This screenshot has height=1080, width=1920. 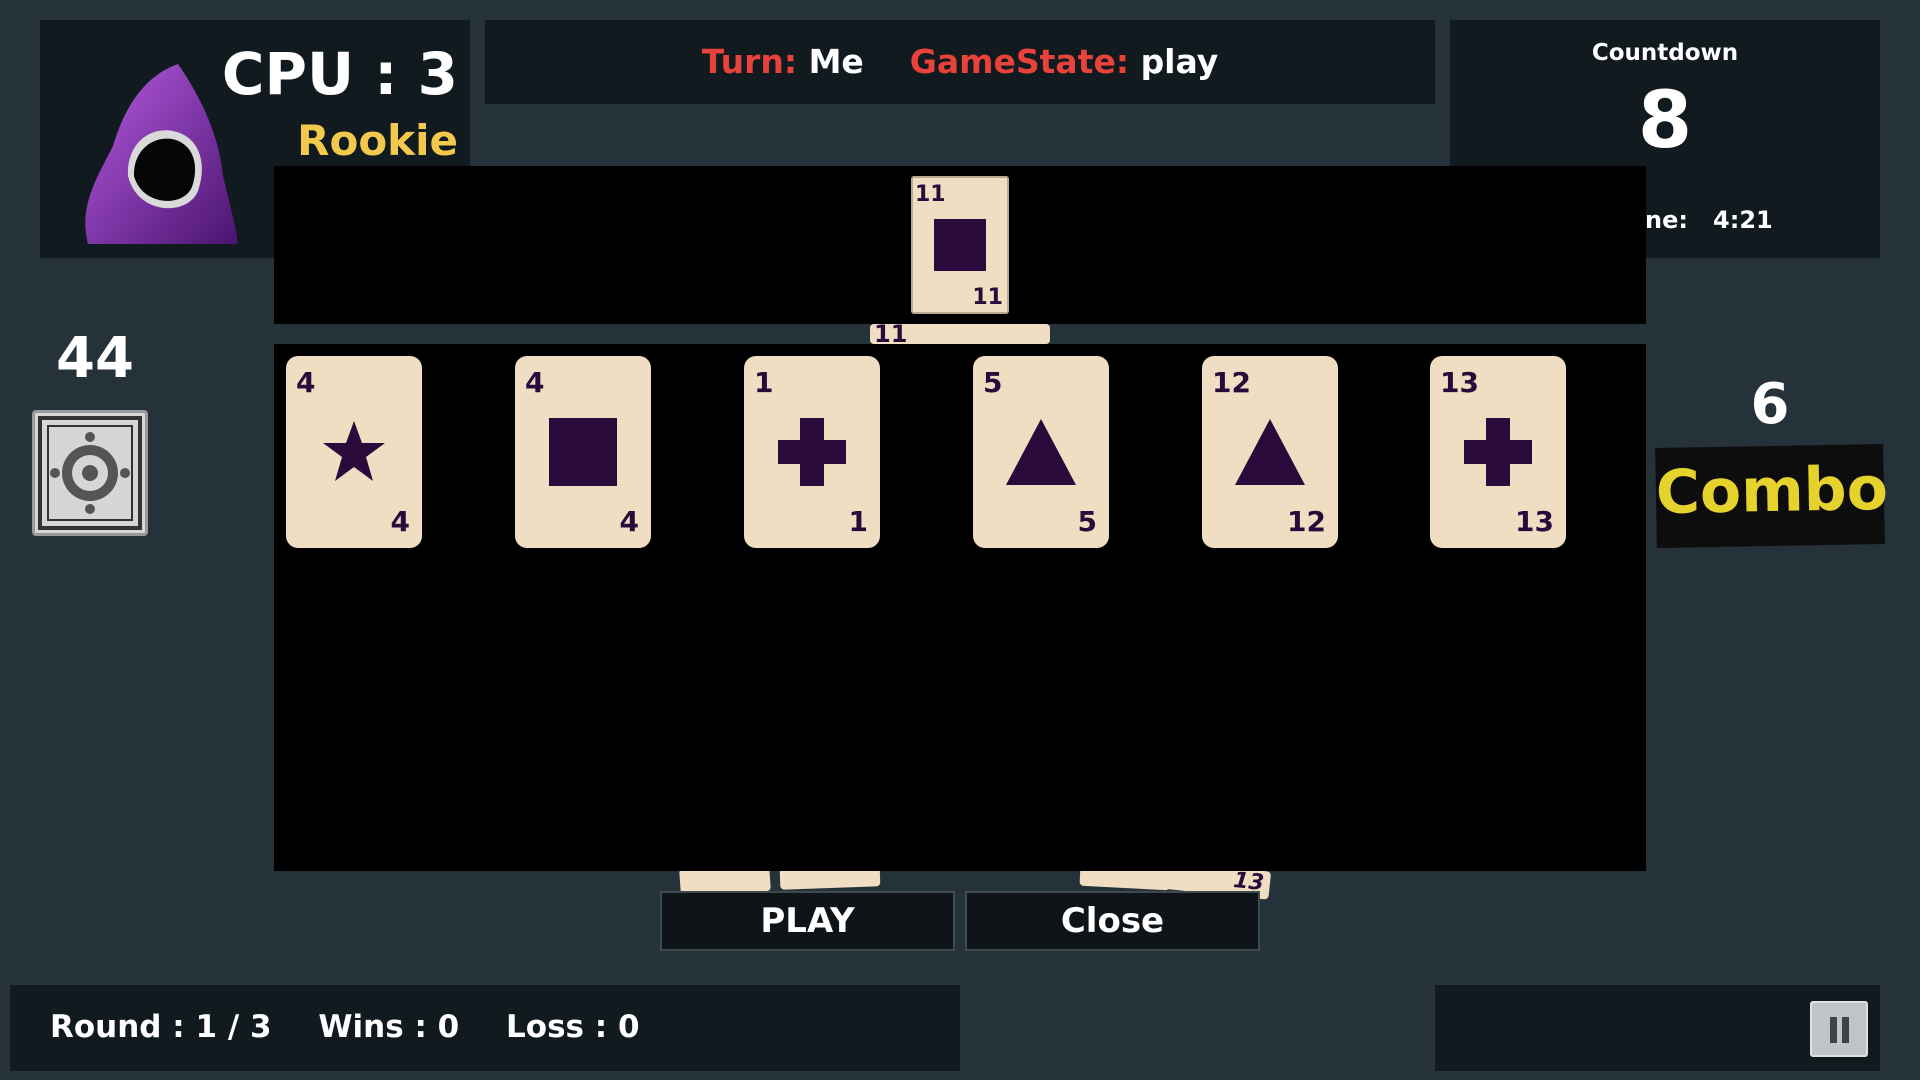 I want to click on deck-pile, so click(x=90, y=473).